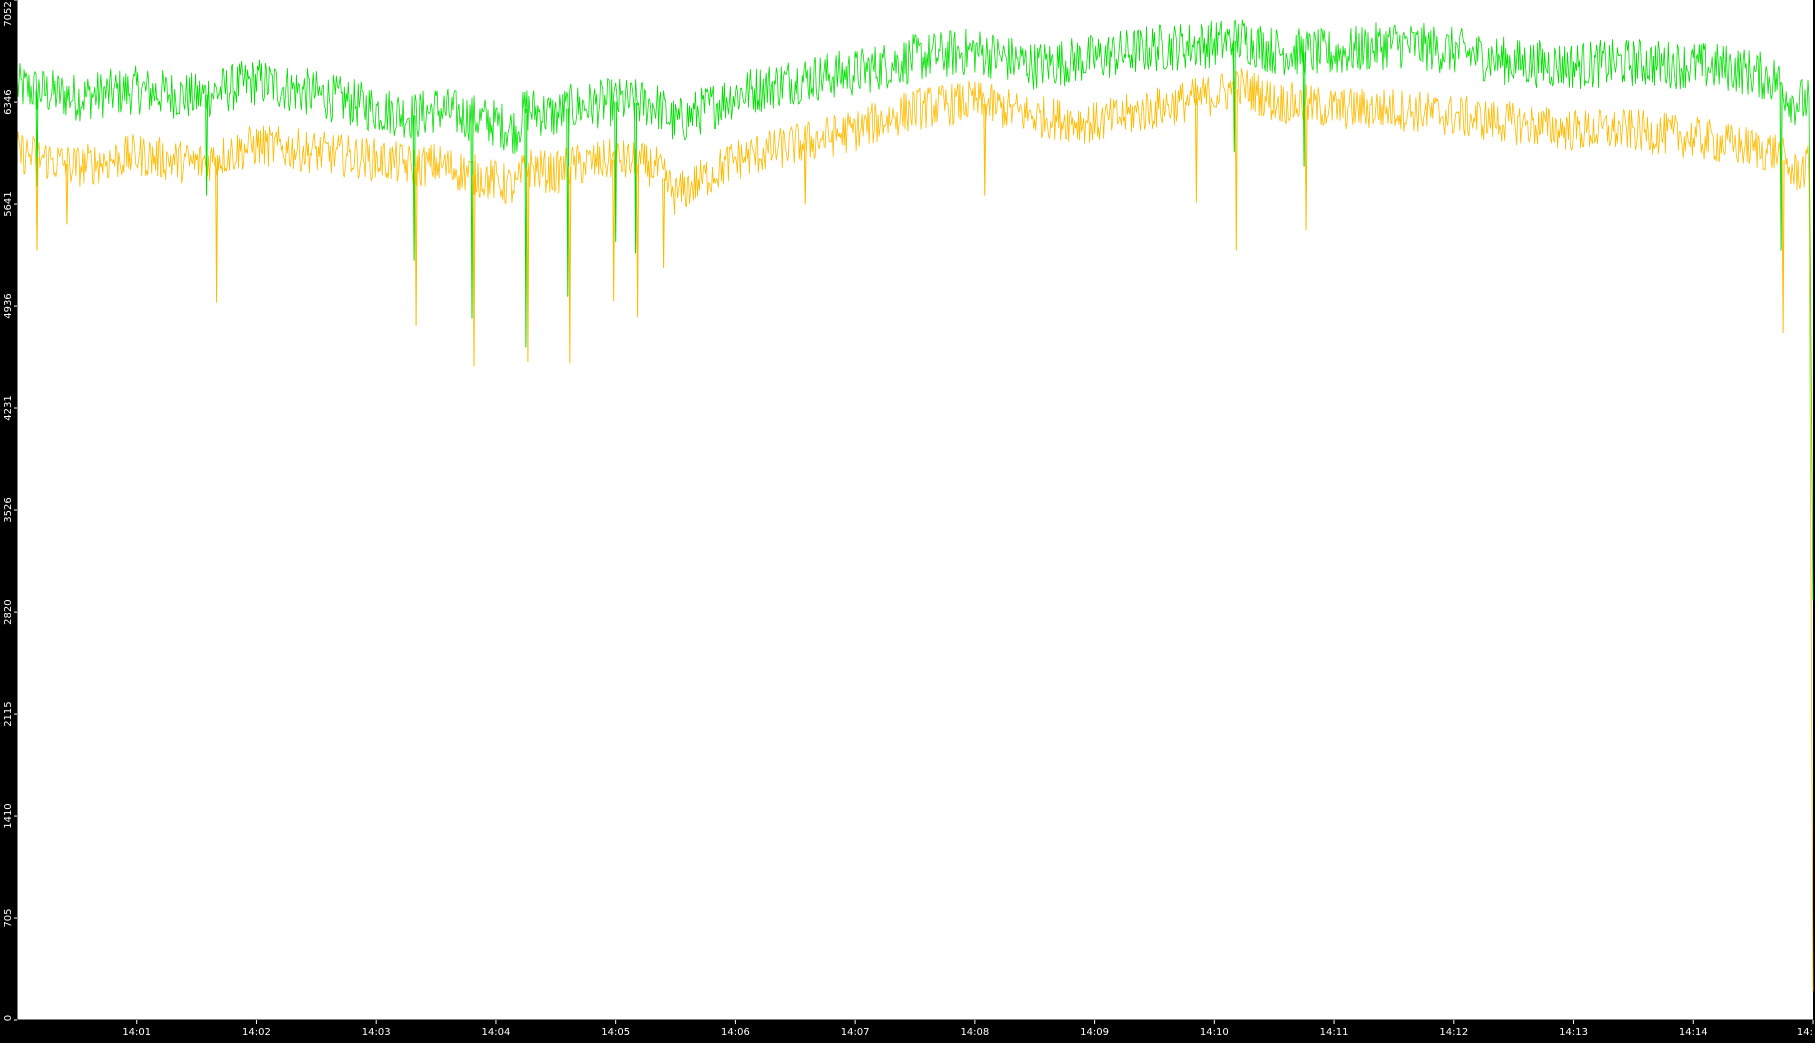 The image size is (1815, 1043). Describe the element at coordinates (8, 305) in the screenshot. I see `y-tick-label: 4936` at that location.